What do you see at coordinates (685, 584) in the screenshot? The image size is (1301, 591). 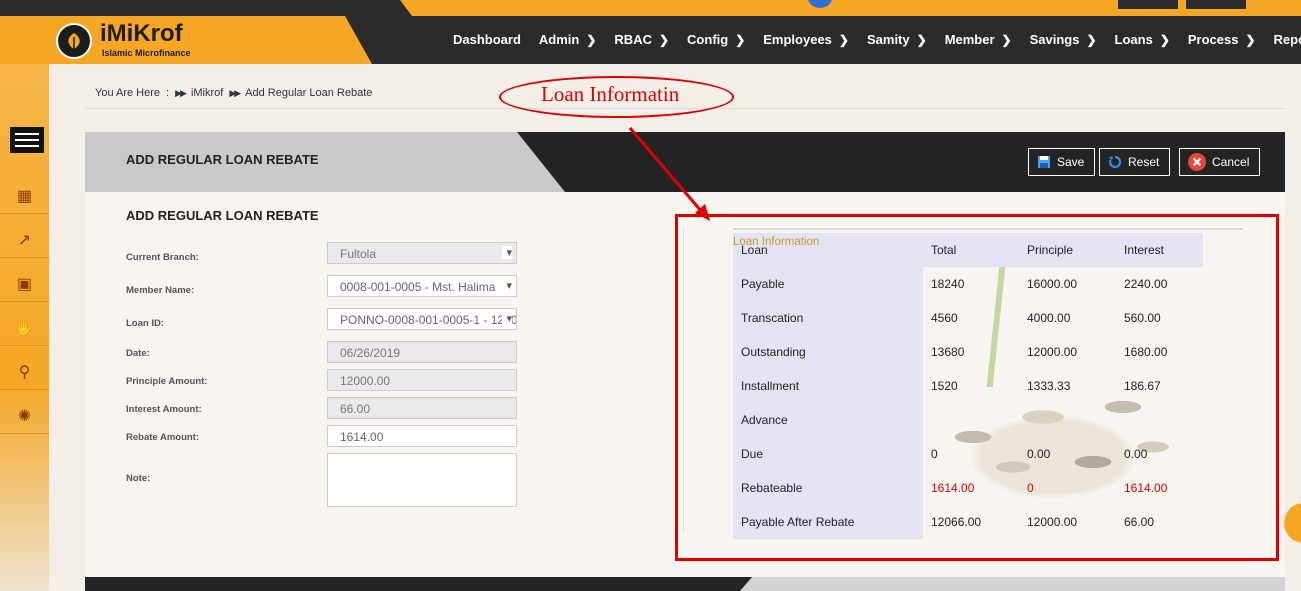 I see `bottom-bar` at bounding box center [685, 584].